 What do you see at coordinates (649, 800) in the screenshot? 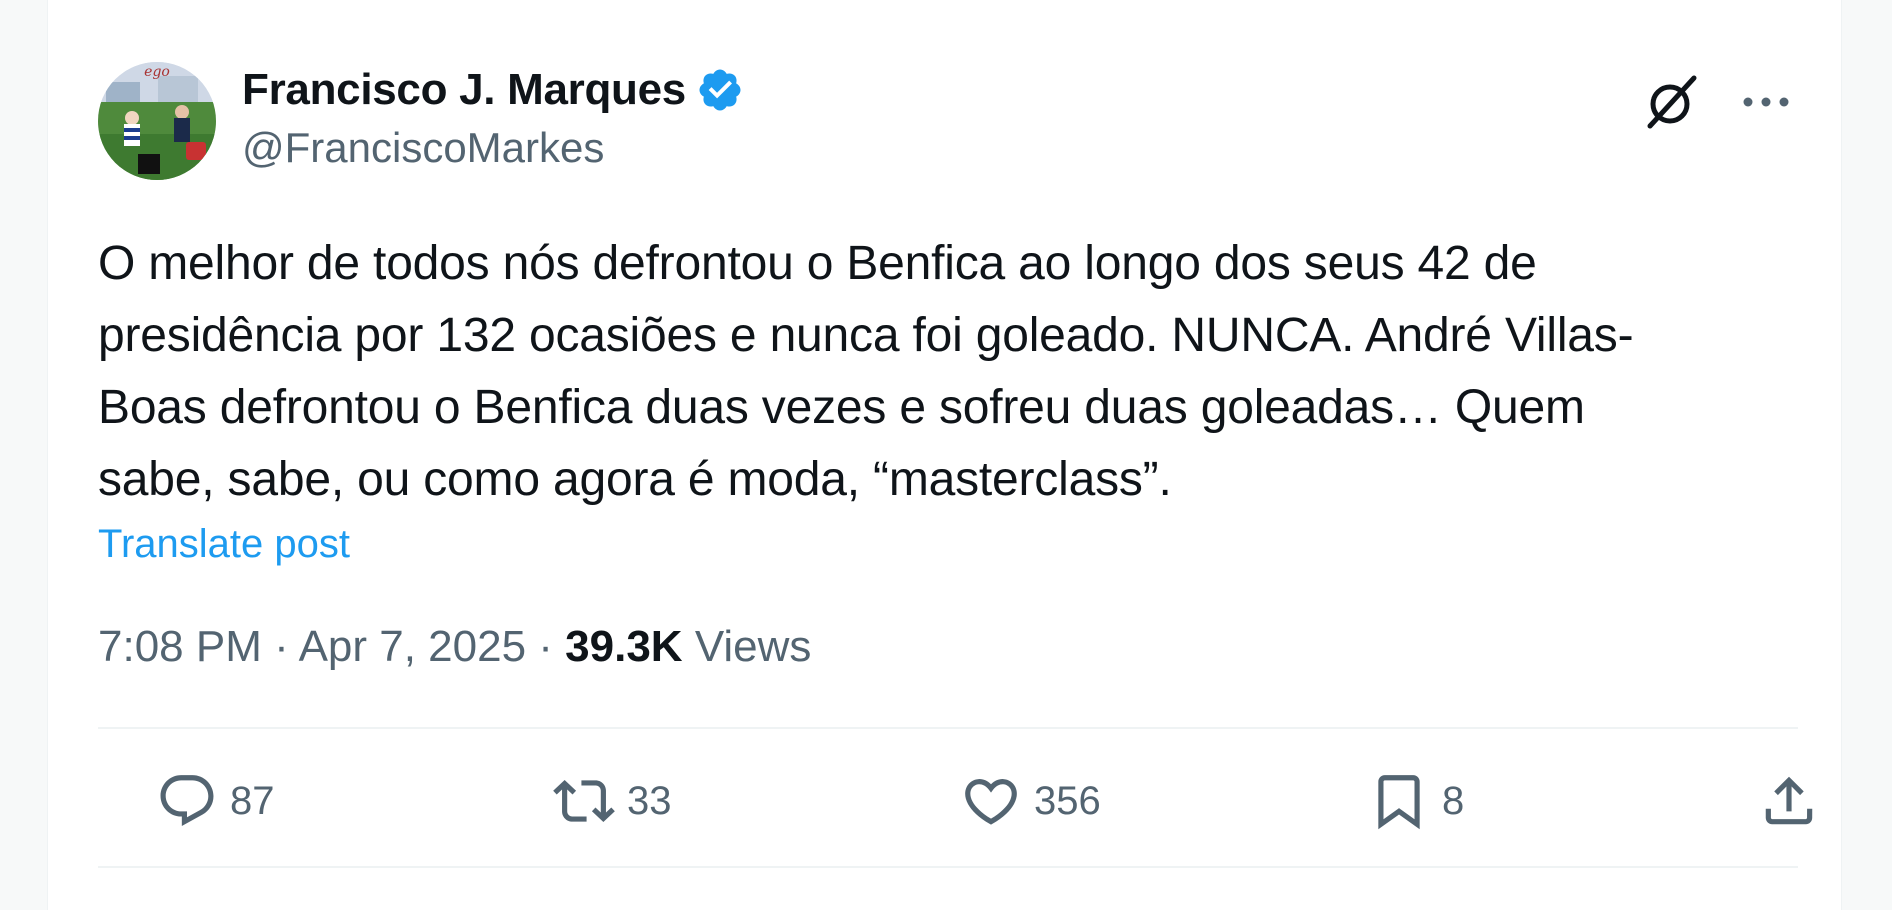
I see `retweet-count: 33` at bounding box center [649, 800].